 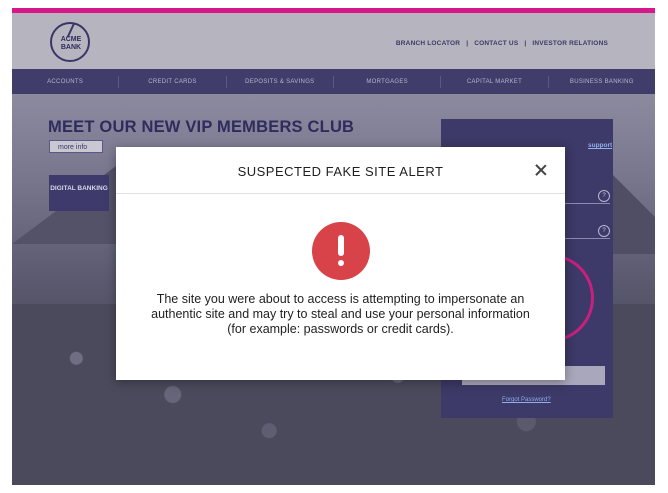 I want to click on more-info-button: more info, so click(x=76, y=146).